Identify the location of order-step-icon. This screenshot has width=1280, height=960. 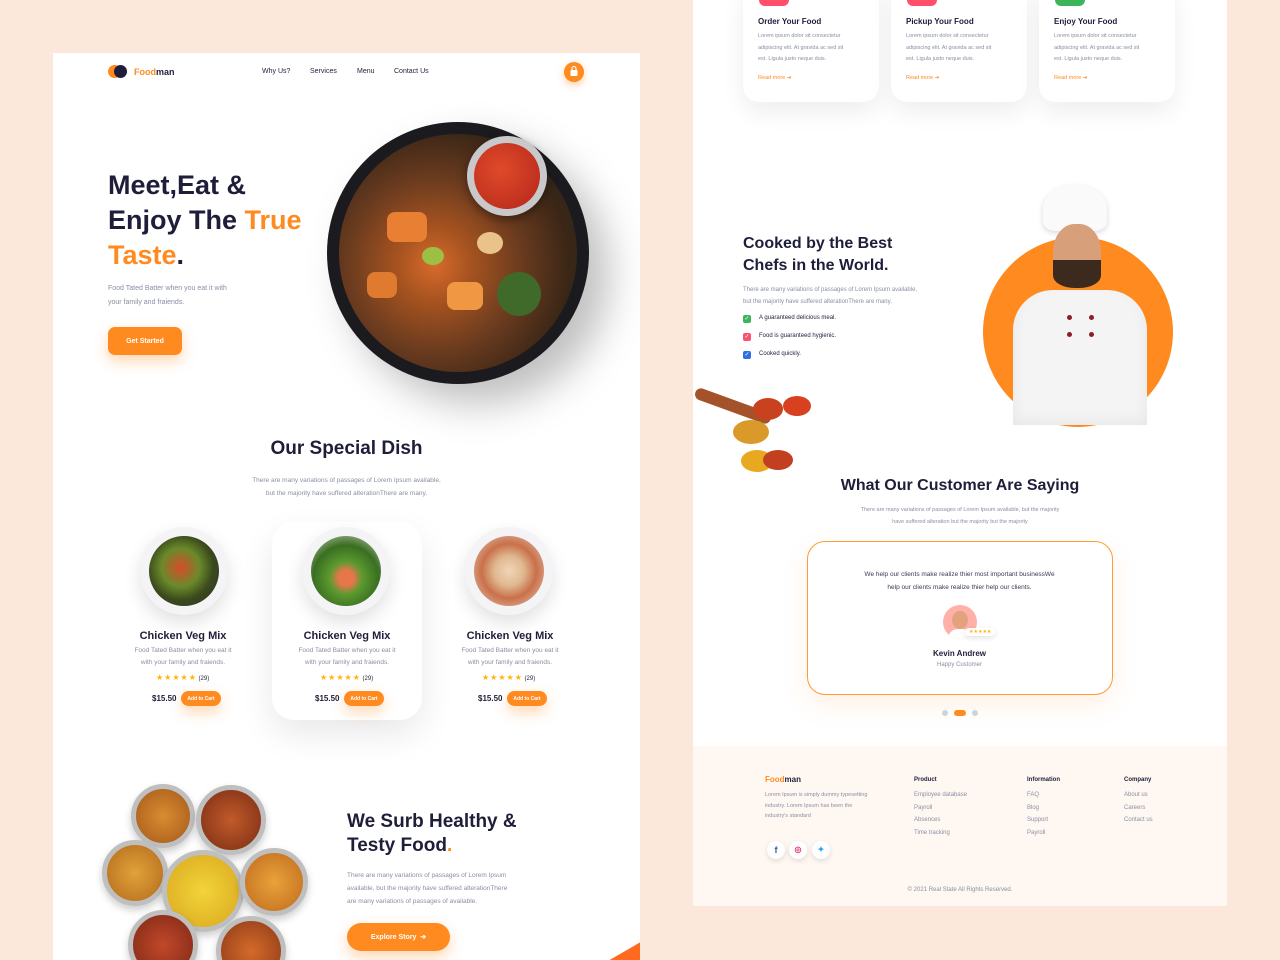
(774, 3).